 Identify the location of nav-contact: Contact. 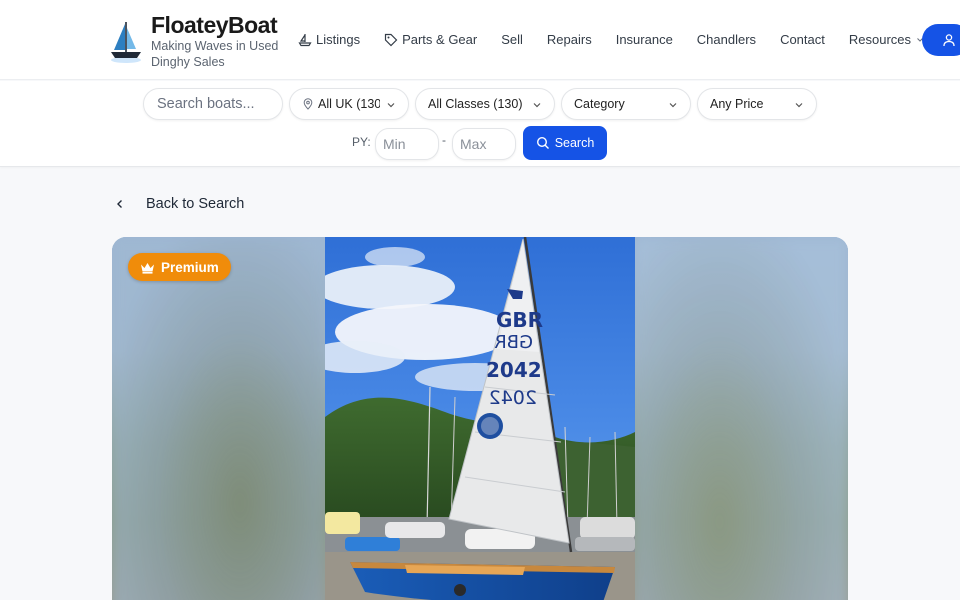
(802, 39).